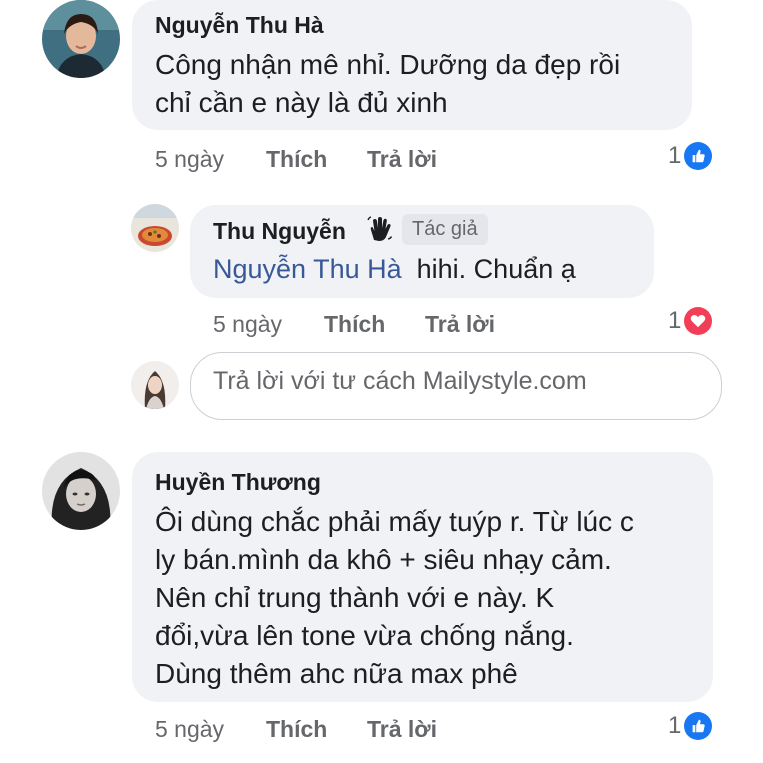 The height and width of the screenshot is (763, 763). What do you see at coordinates (238, 482) in the screenshot?
I see `comment-author: Huyền Thương` at bounding box center [238, 482].